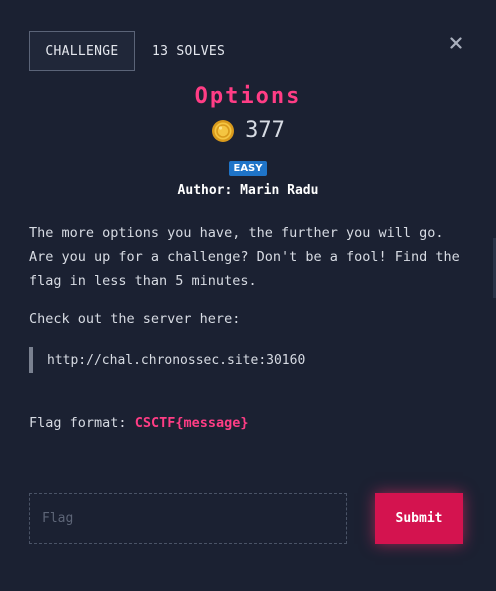  Describe the element at coordinates (419, 518) in the screenshot. I see `submit-button: Submit` at that location.